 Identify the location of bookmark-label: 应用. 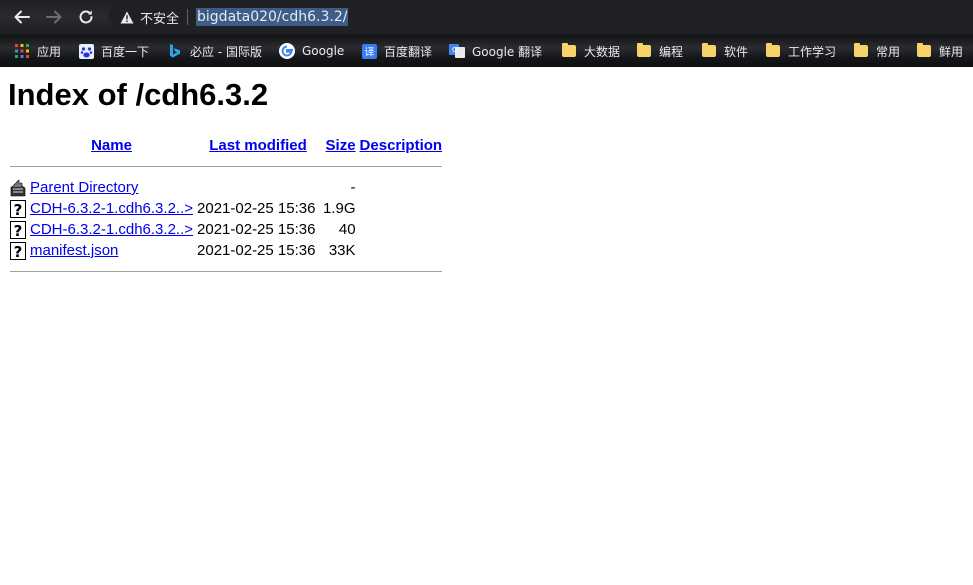
(49, 51).